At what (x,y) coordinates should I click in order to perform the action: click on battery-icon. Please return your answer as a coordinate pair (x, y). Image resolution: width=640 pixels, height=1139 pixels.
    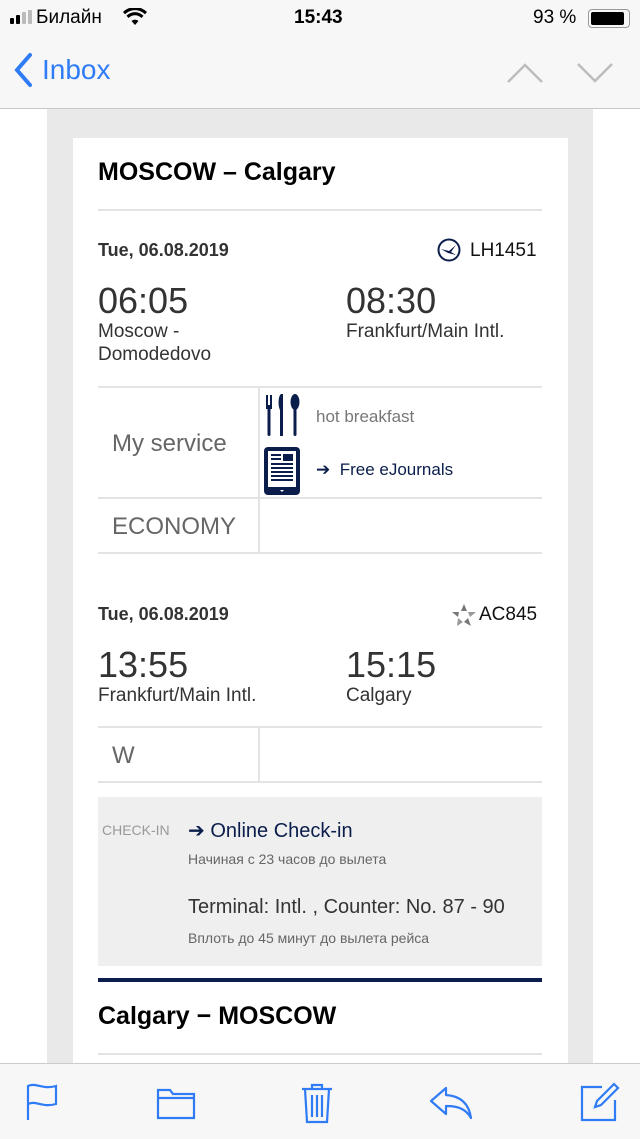
    Looking at the image, I should click on (609, 18).